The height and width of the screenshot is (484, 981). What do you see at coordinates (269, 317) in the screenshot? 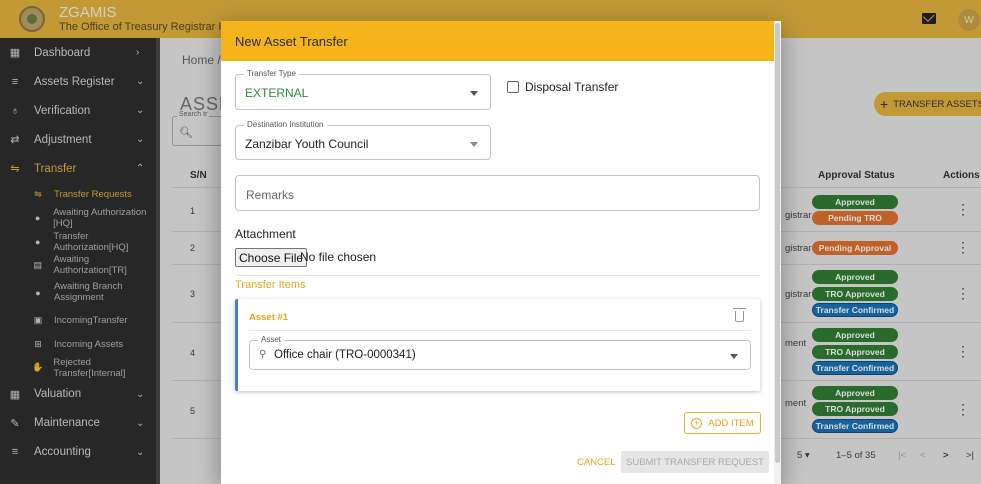
I see `asset-item-title: Asset #1` at bounding box center [269, 317].